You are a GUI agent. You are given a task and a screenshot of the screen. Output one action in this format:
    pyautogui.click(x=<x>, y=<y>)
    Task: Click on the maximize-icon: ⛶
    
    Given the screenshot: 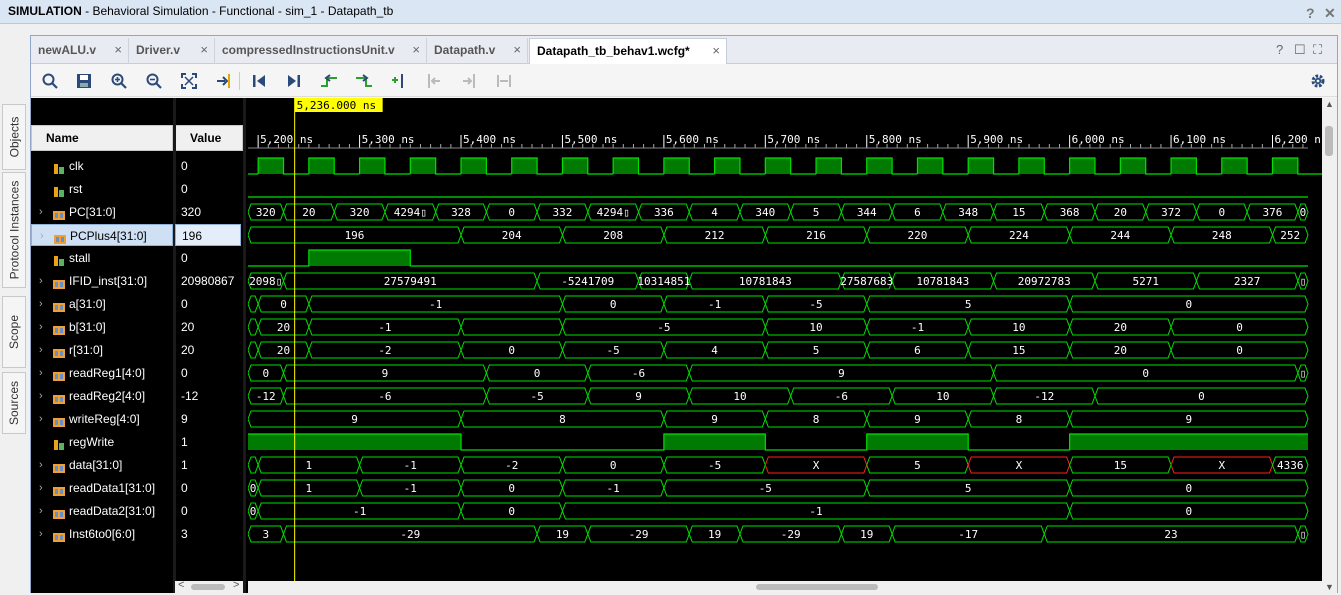 What is the action you would take?
    pyautogui.click(x=1317, y=50)
    